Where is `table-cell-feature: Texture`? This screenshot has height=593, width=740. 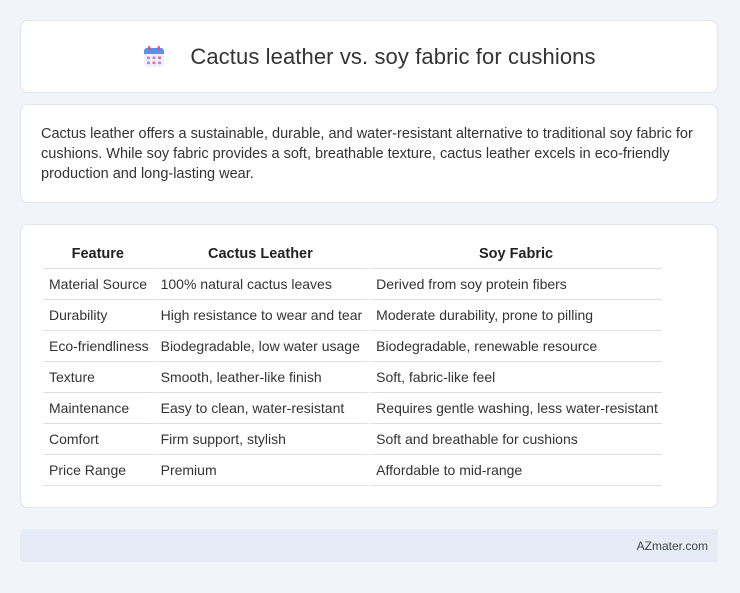
table-cell-feature: Texture is located at coordinates (99, 377).